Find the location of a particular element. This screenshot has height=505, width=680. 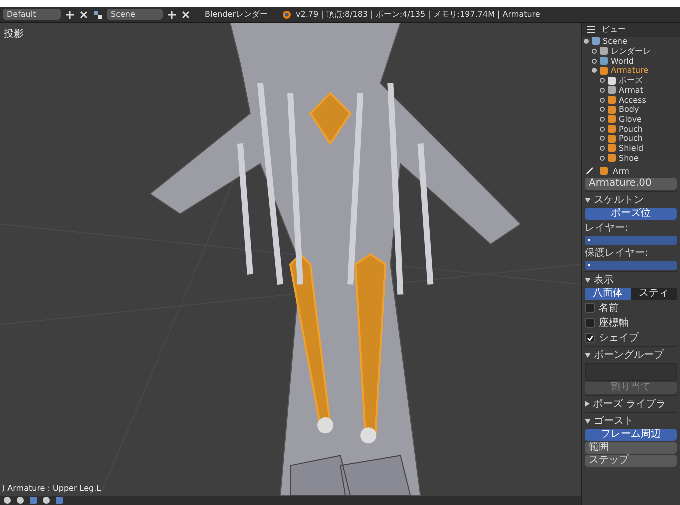

panel-header: ゴースト is located at coordinates (631, 421).